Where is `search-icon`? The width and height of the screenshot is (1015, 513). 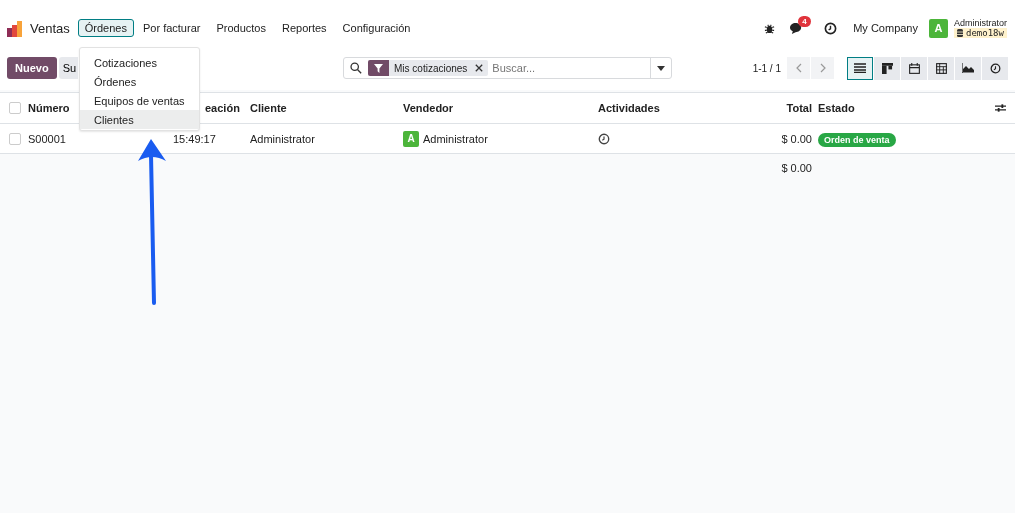 search-icon is located at coordinates (356, 68).